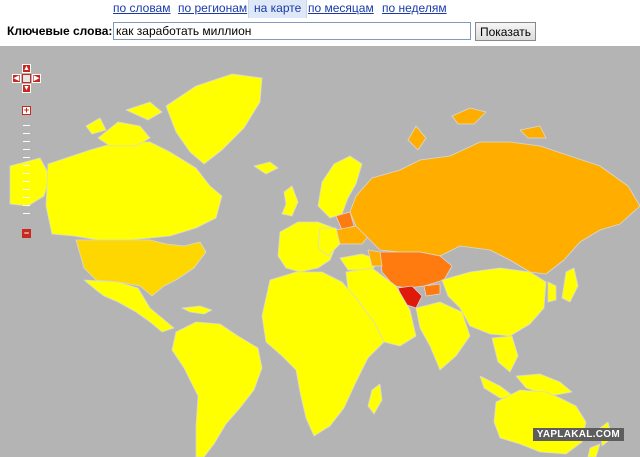 The height and width of the screenshot is (457, 640). What do you see at coordinates (217, 389) in the screenshot?
I see `region-south-america` at bounding box center [217, 389].